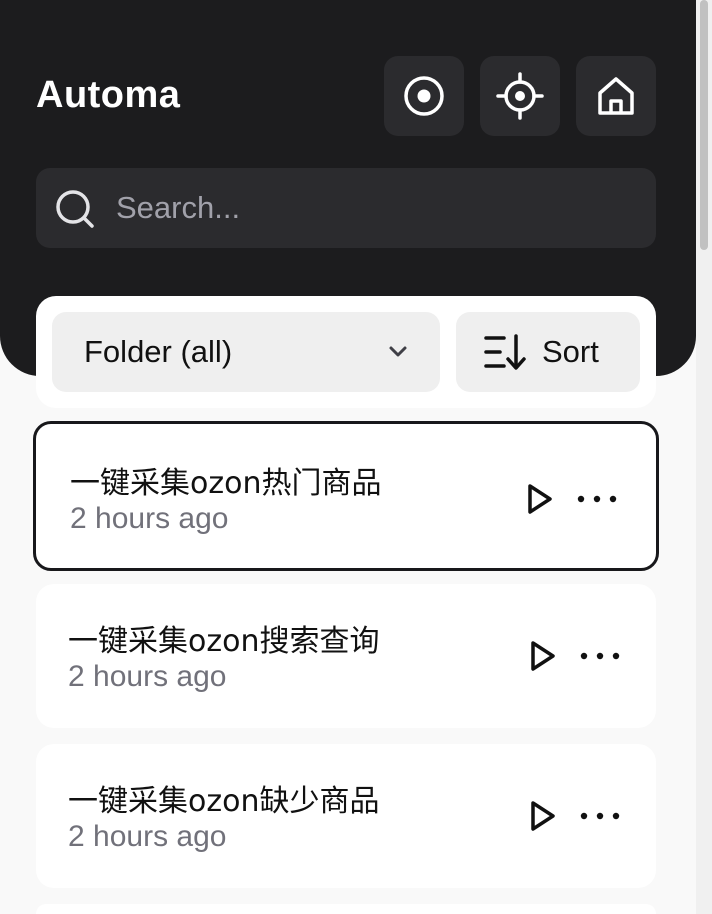  I want to click on element-selector-button, so click(520, 96).